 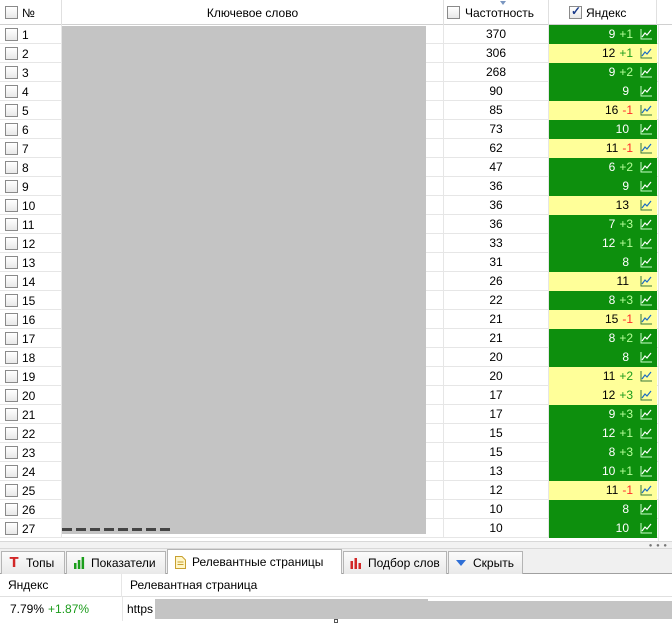 I want to click on panel-col-engine: Яндекс, so click(x=61, y=585).